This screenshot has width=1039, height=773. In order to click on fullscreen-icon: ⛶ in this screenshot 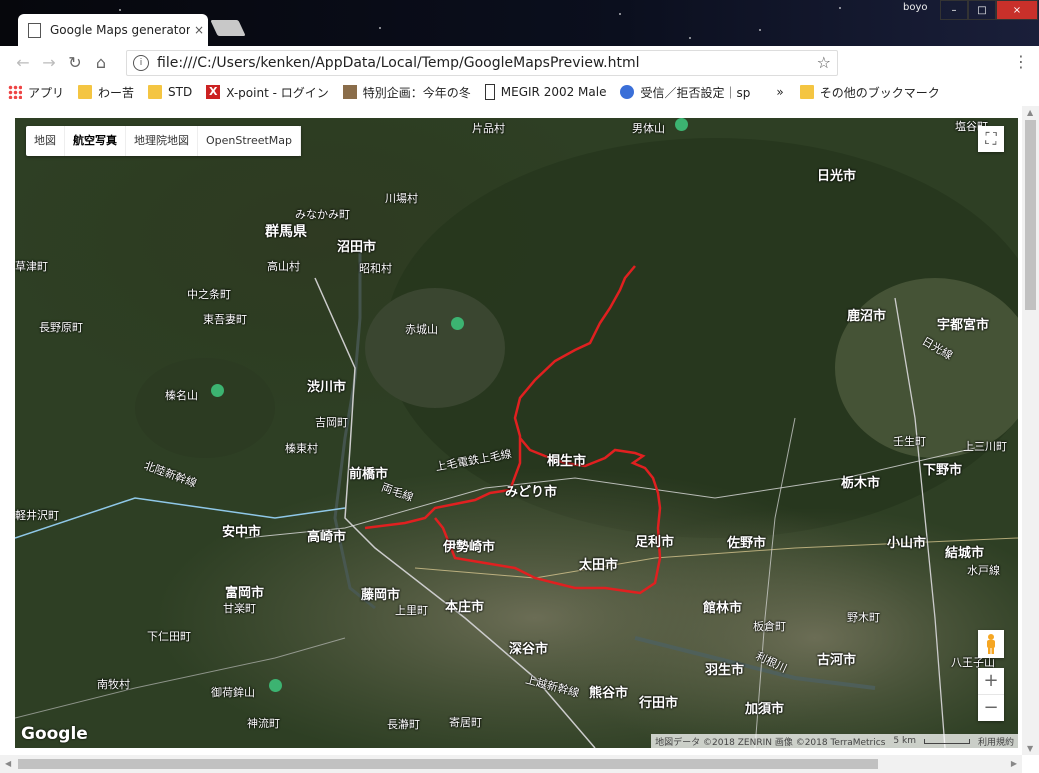, I will do `click(991, 138)`.